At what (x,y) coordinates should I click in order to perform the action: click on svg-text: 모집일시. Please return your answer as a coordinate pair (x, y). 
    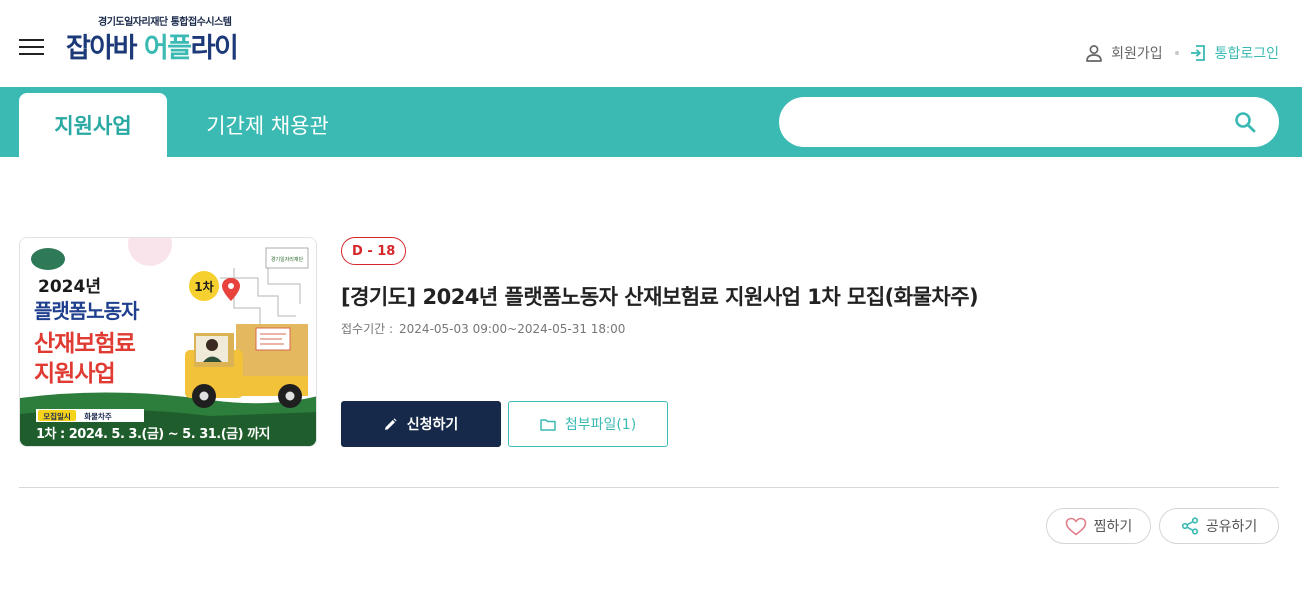
    Looking at the image, I should click on (57, 416).